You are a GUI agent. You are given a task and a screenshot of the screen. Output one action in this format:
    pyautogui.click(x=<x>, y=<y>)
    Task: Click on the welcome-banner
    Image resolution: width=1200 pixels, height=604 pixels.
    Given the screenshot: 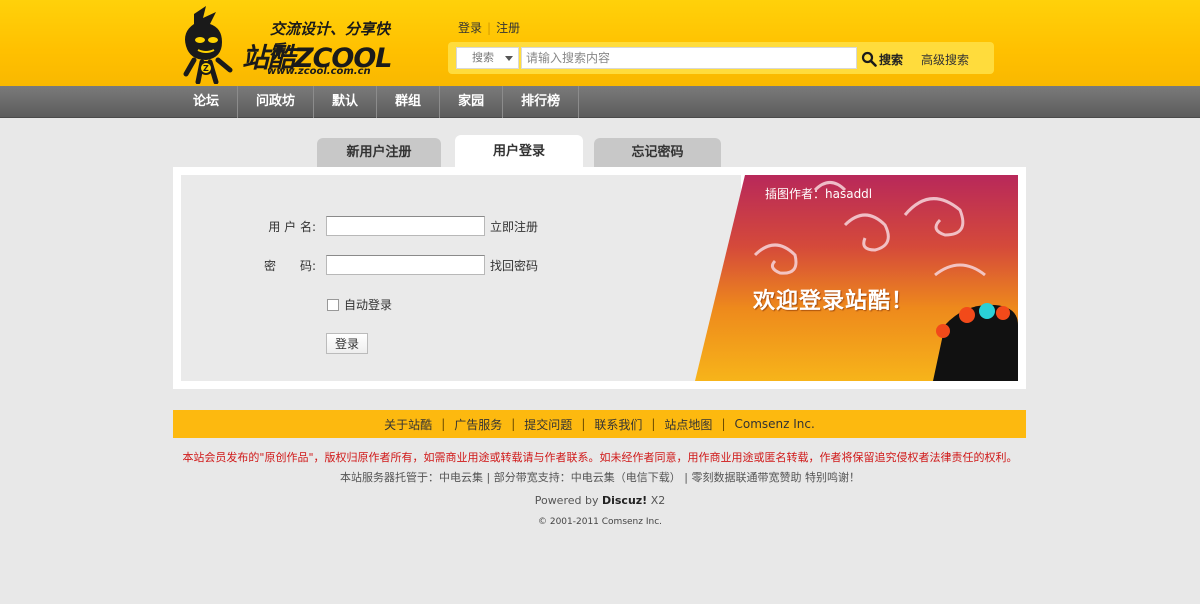 What is the action you would take?
    pyautogui.click(x=856, y=278)
    